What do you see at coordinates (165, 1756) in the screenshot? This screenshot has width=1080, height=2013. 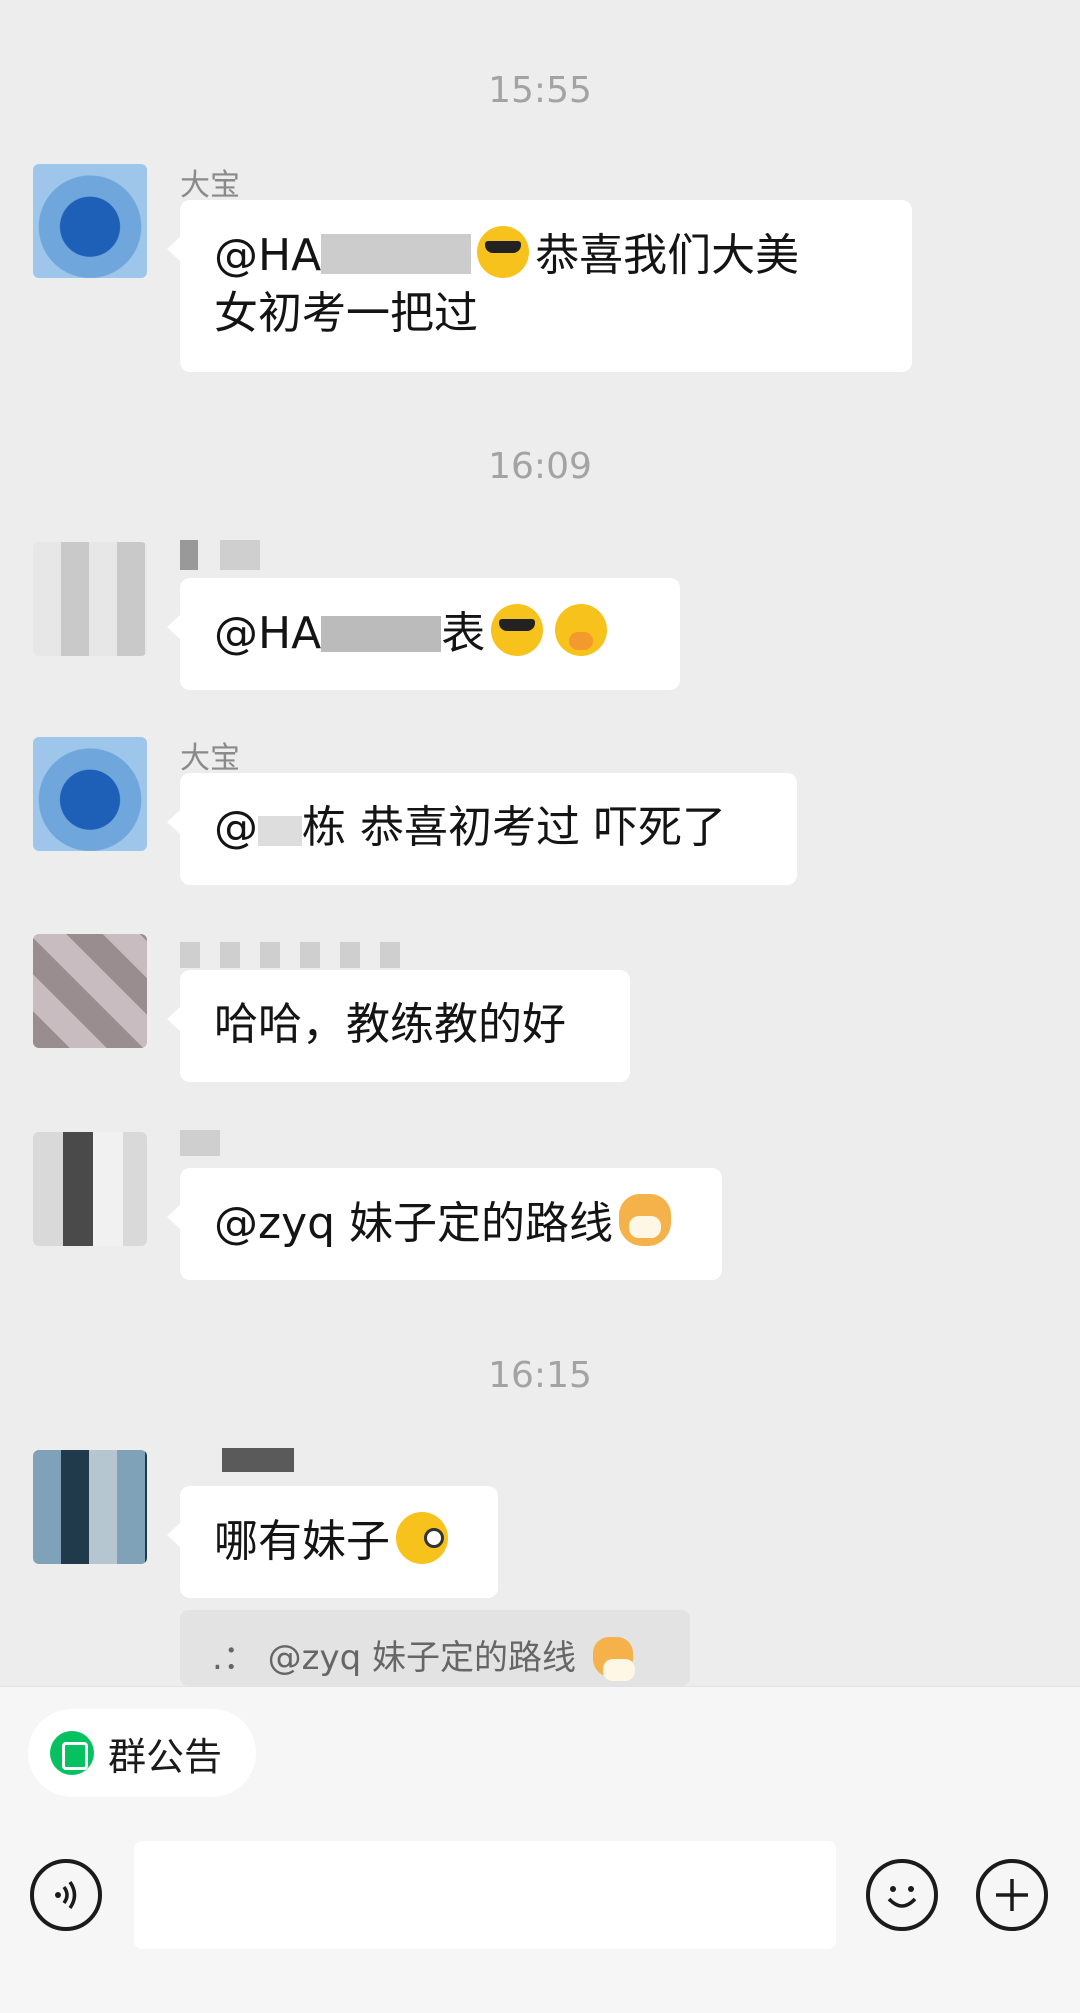 I see `notice-label: 群公告` at bounding box center [165, 1756].